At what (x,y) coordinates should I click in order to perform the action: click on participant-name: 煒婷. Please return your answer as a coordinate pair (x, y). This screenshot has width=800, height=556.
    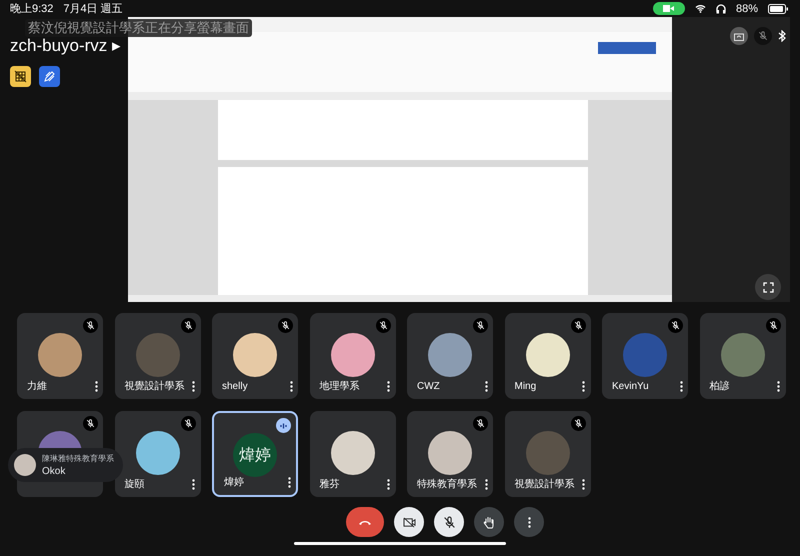
    Looking at the image, I should click on (234, 482).